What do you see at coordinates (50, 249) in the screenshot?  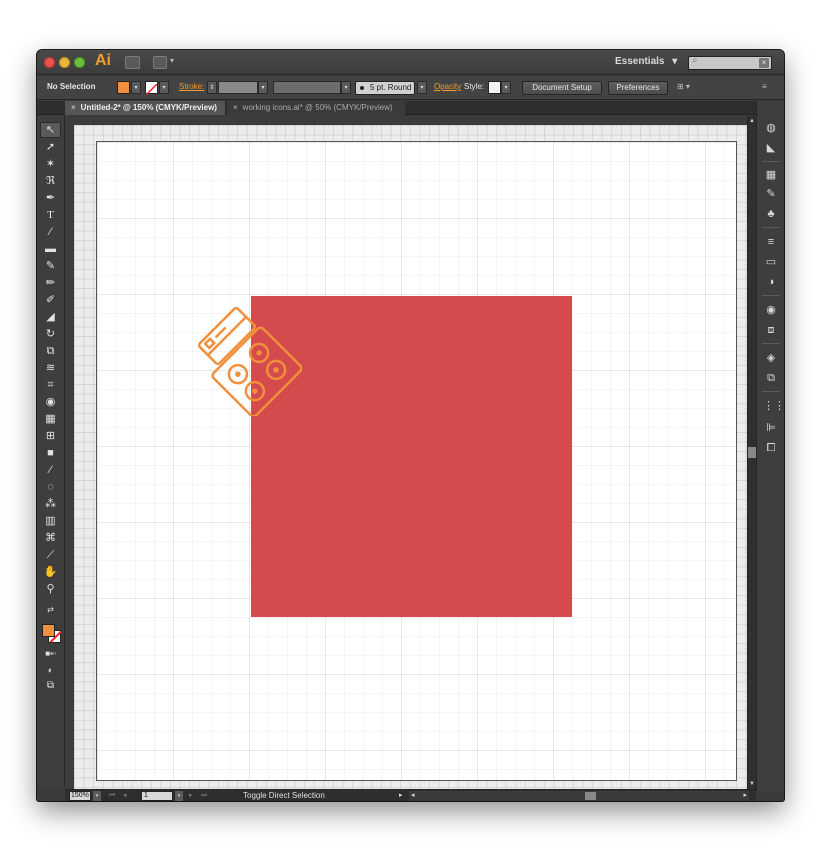 I see `rectangle-tool-icon: ▬` at bounding box center [50, 249].